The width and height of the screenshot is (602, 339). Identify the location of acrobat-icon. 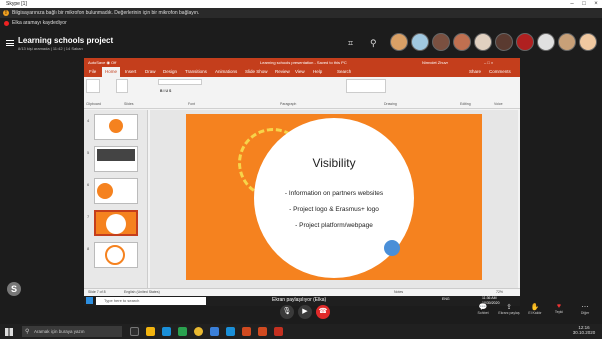
(278, 331).